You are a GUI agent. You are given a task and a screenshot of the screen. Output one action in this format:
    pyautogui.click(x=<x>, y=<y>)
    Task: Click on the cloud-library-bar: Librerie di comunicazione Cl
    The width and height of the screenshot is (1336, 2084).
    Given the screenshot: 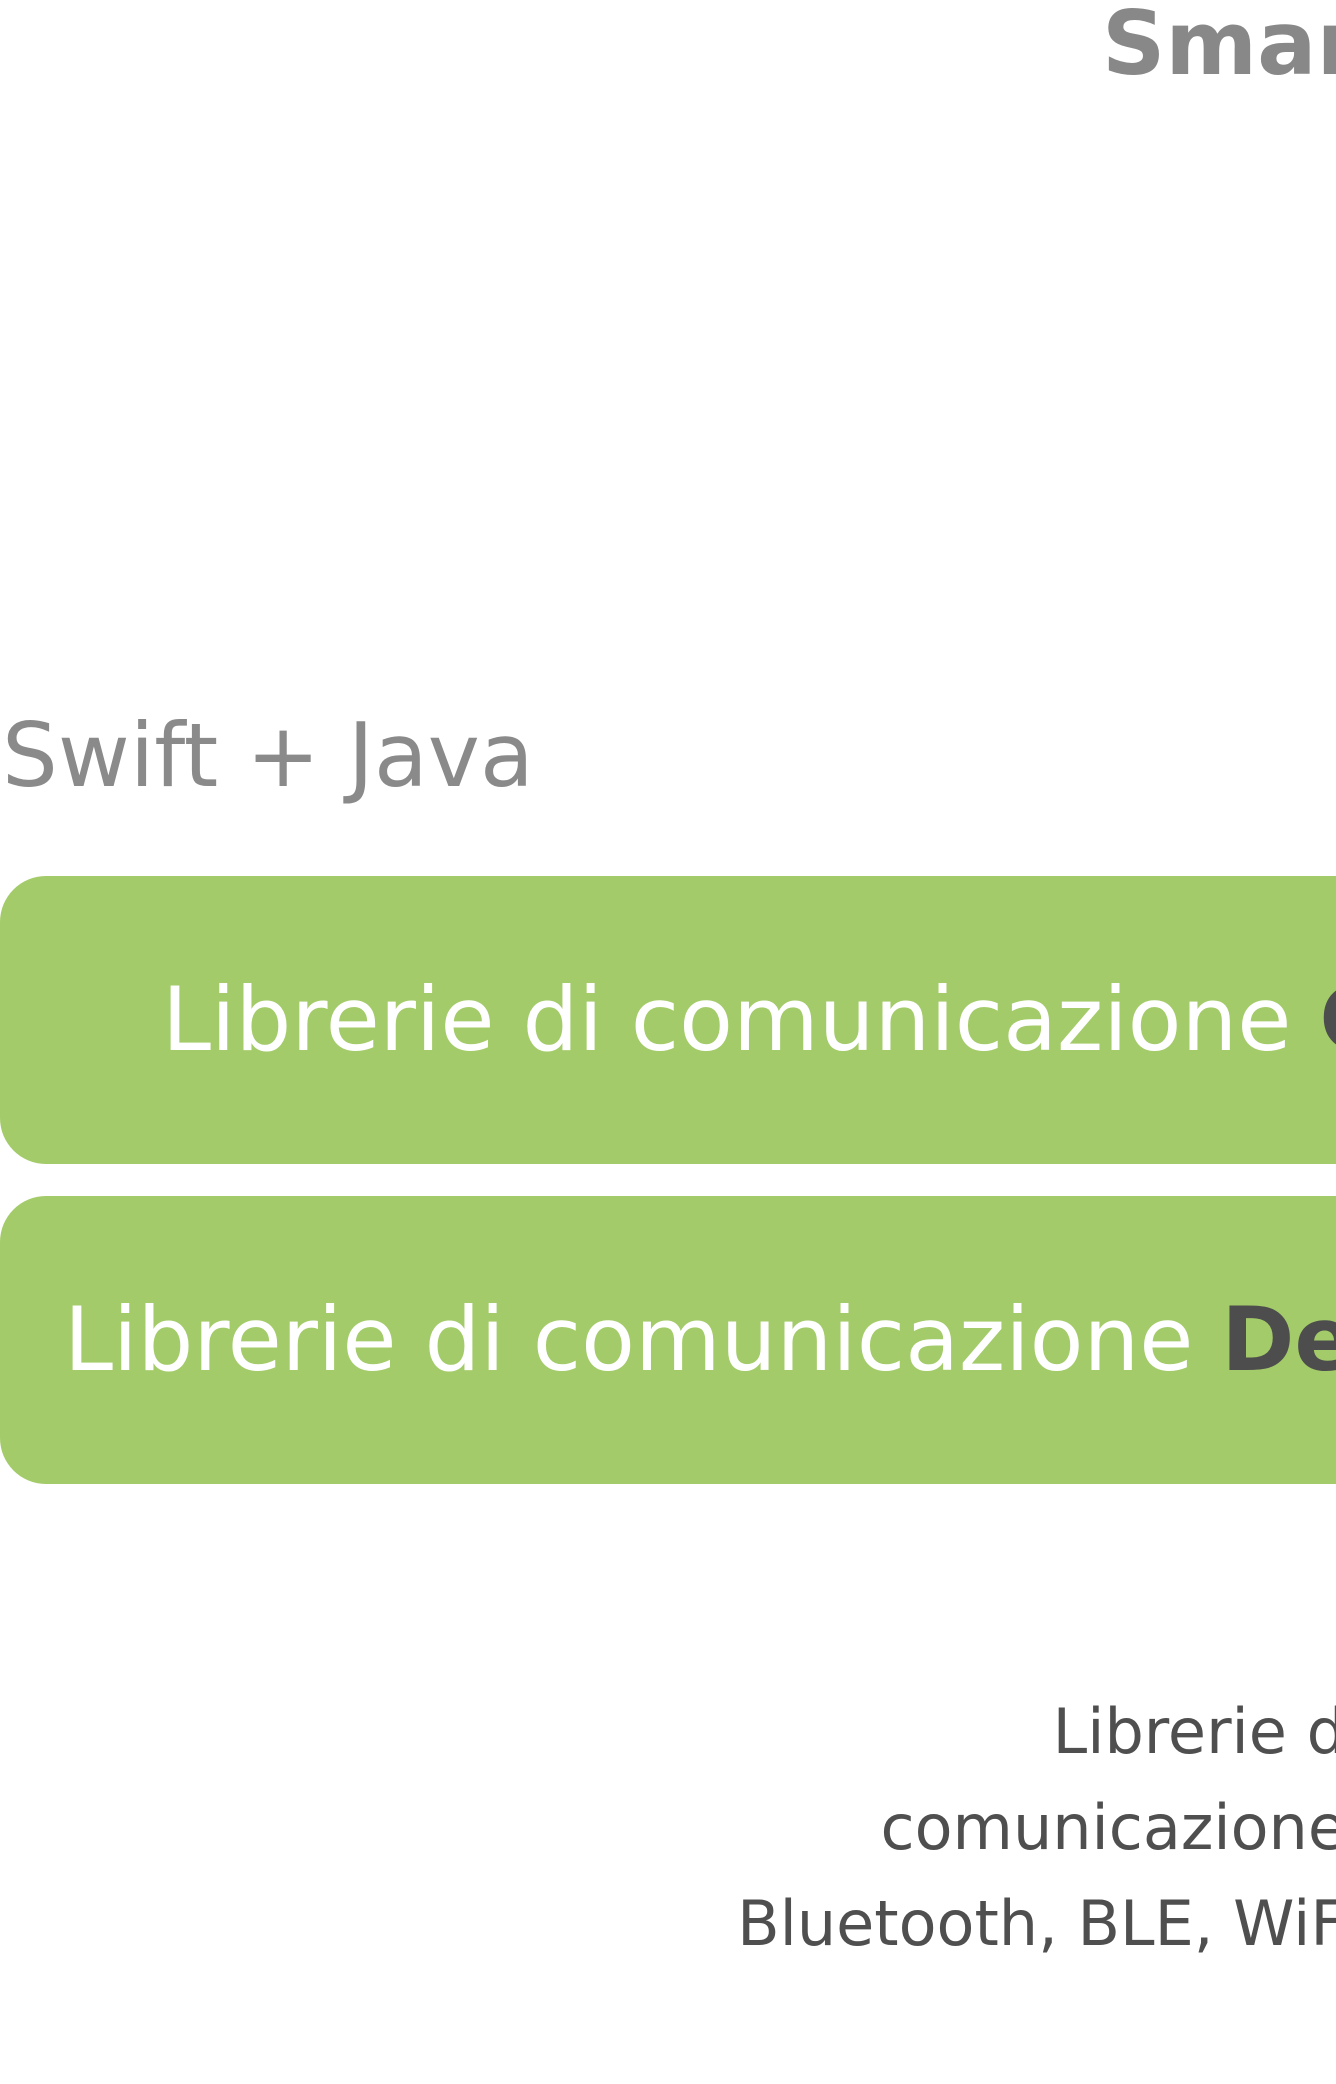 What is the action you would take?
    pyautogui.click(x=668, y=1020)
    